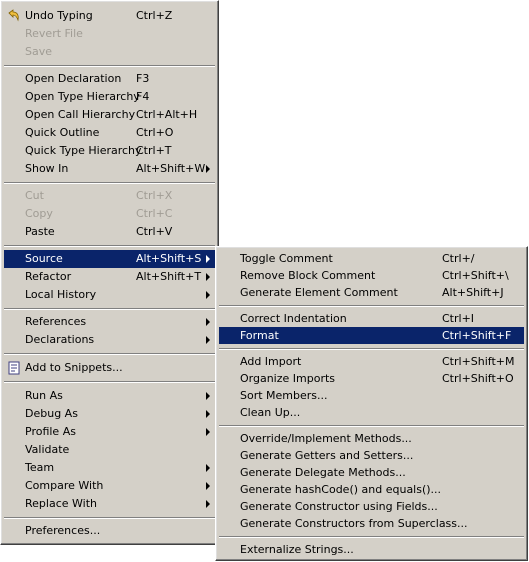 The width and height of the screenshot is (529, 562). Describe the element at coordinates (109, 133) in the screenshot. I see `menu-item-quick-outline: Quick Outline Ctrl+O` at that location.